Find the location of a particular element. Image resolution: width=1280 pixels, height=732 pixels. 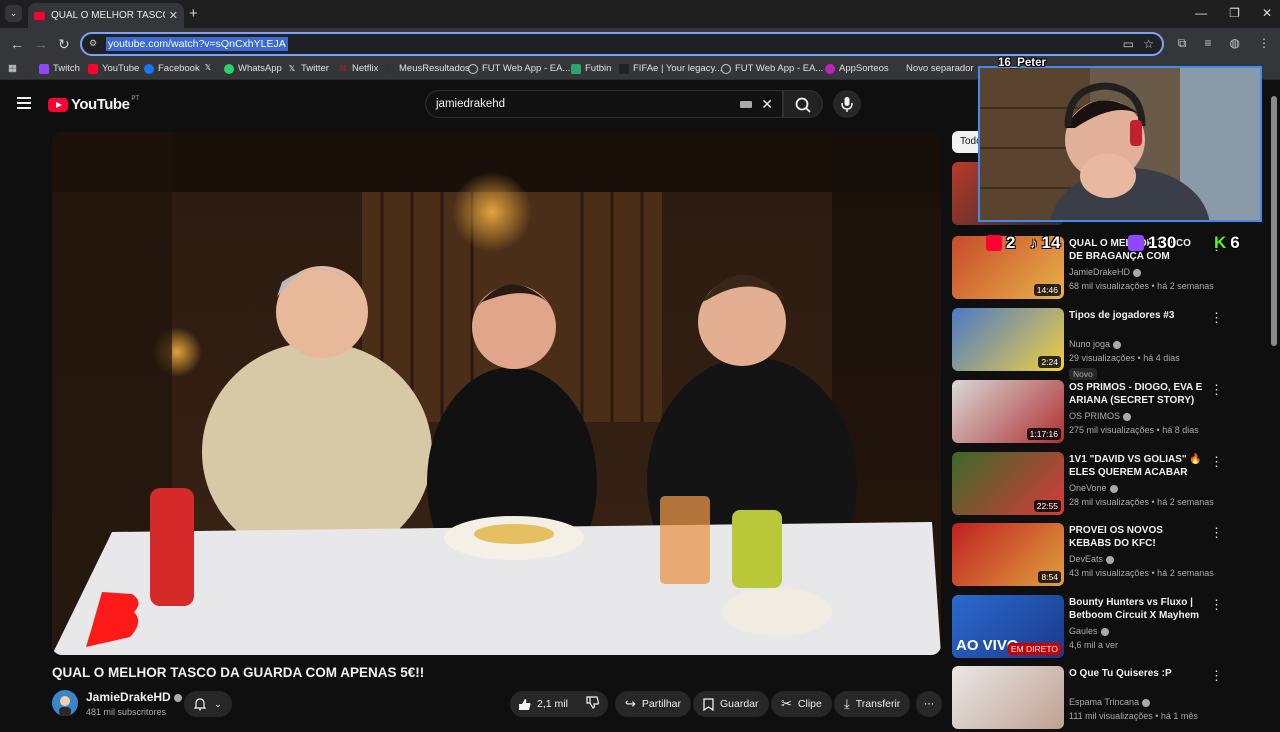

verified-check-icon is located at coordinates (1117, 344).